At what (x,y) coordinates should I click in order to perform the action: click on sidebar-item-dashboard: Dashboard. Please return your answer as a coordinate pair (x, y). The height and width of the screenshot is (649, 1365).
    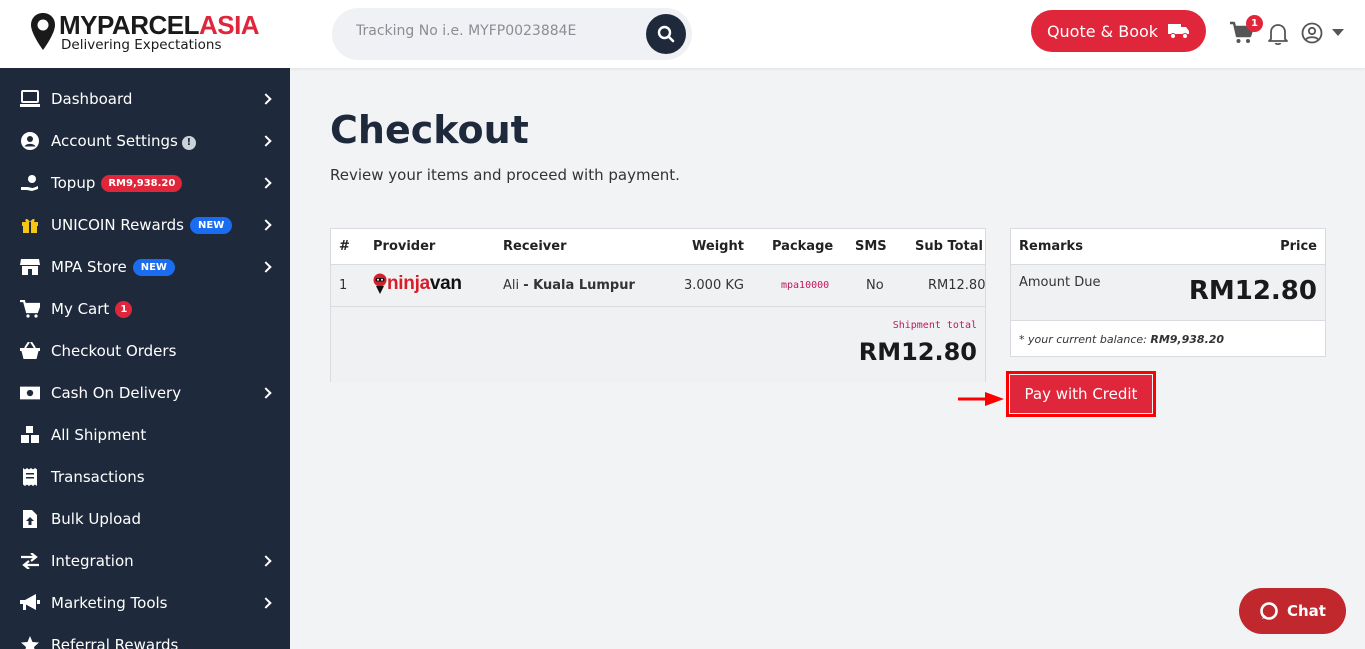
    Looking at the image, I should click on (145, 99).